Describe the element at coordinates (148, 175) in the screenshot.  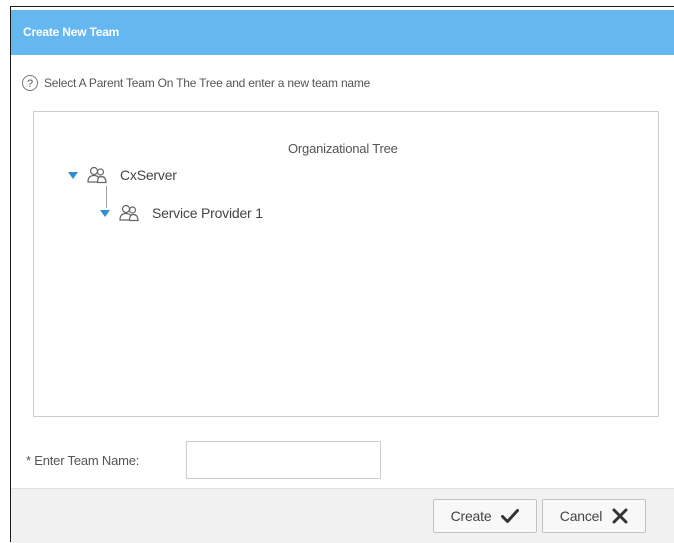
I see `tree-node-label: CxServer` at that location.